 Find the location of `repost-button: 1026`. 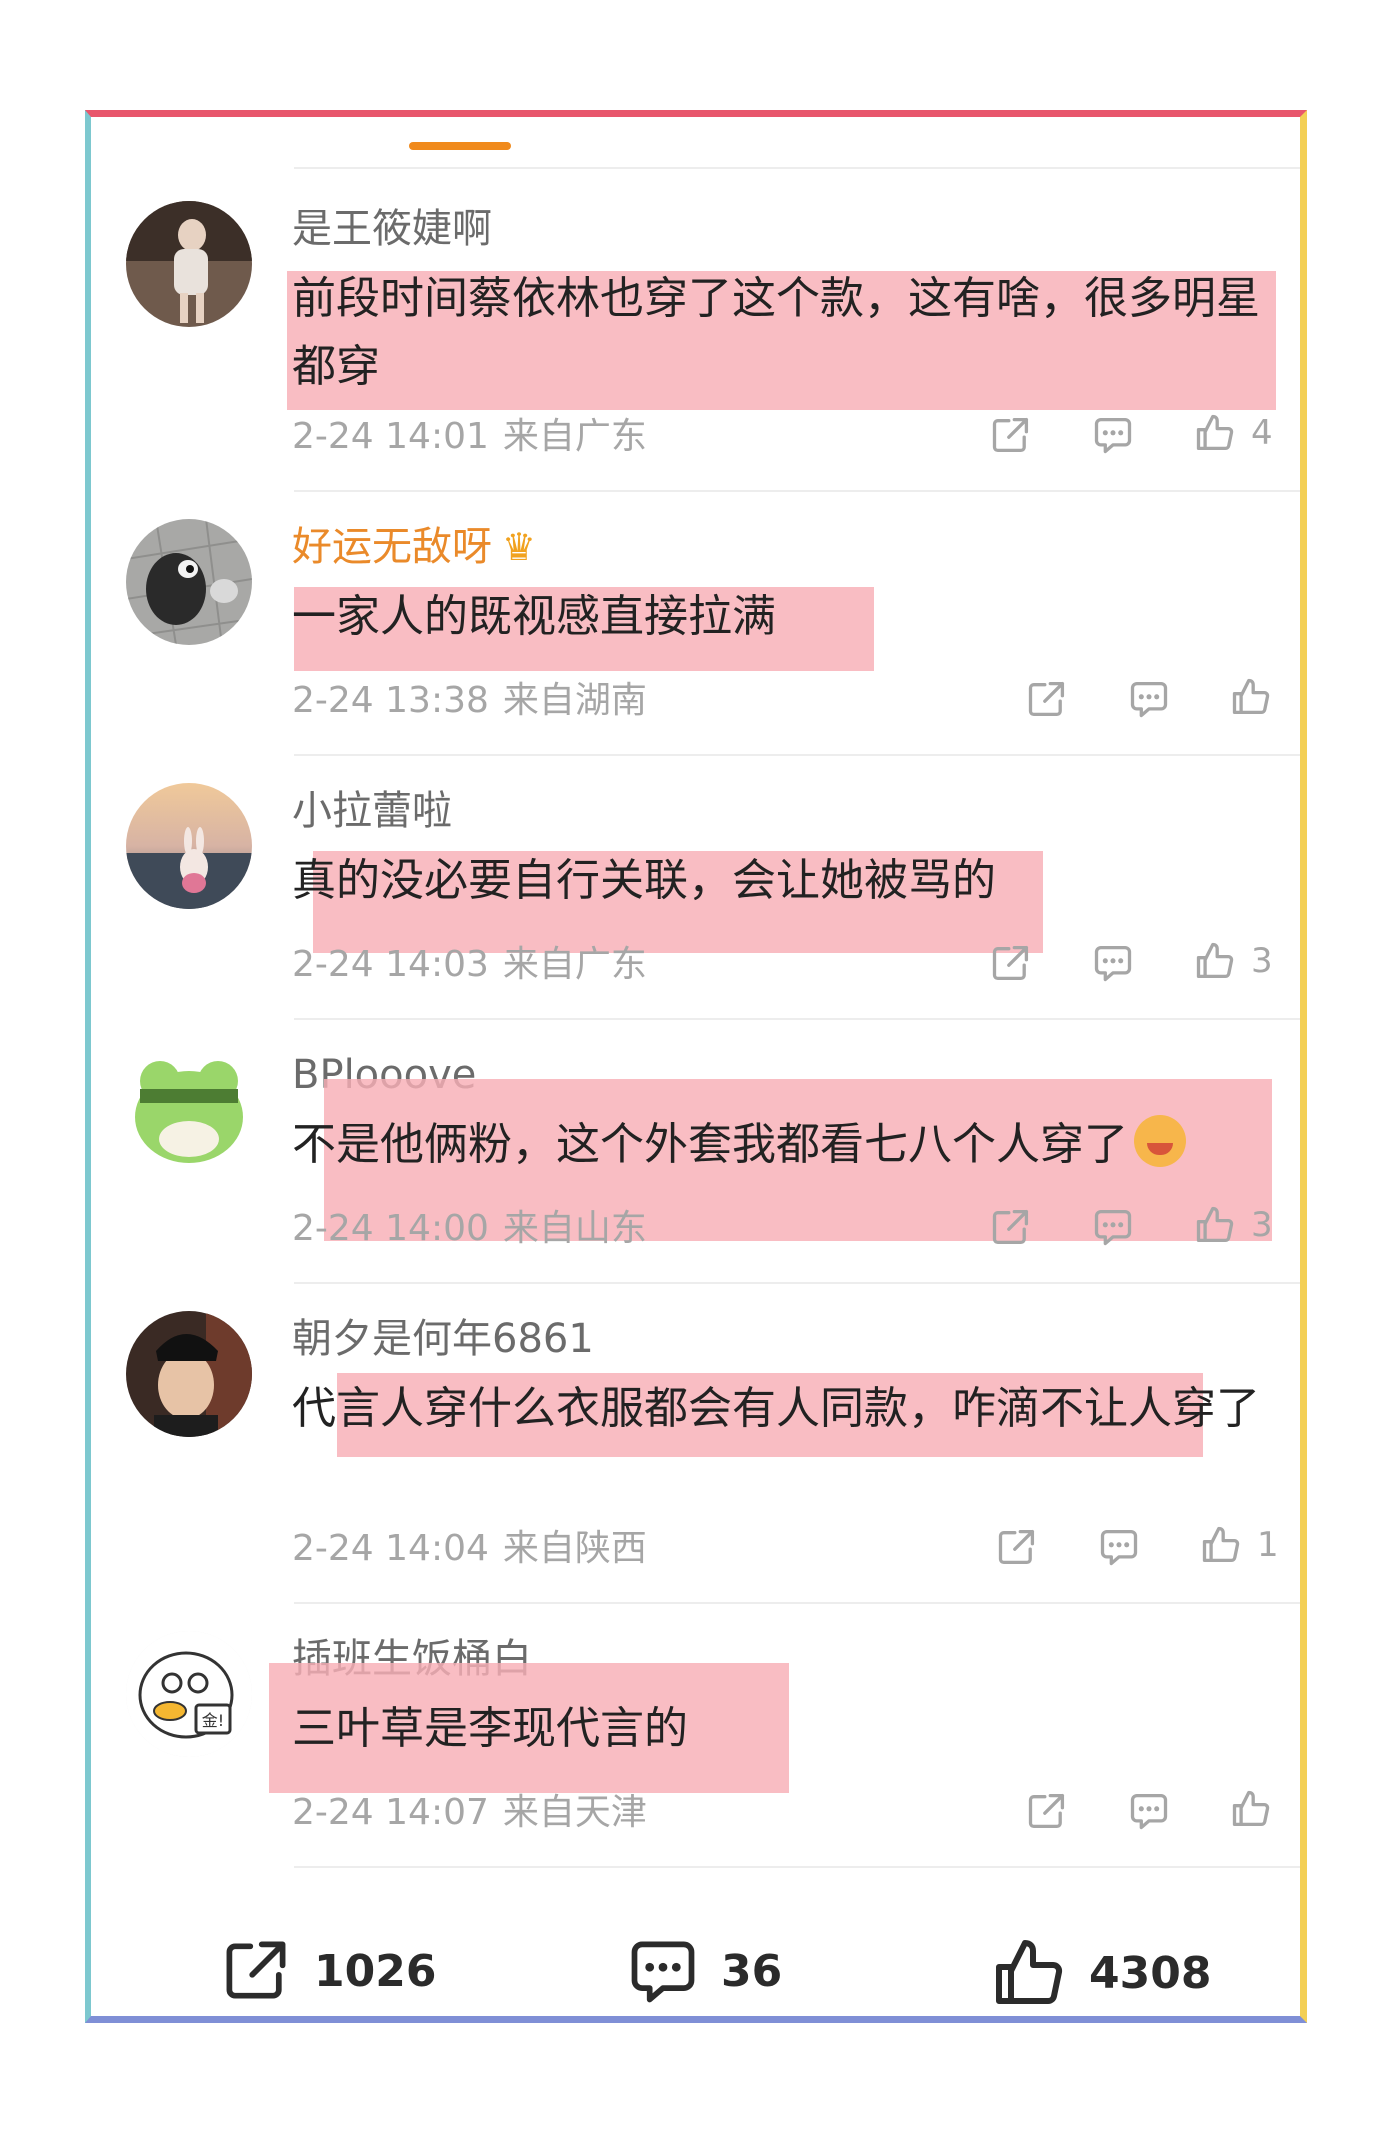

repost-button: 1026 is located at coordinates (327, 1971).